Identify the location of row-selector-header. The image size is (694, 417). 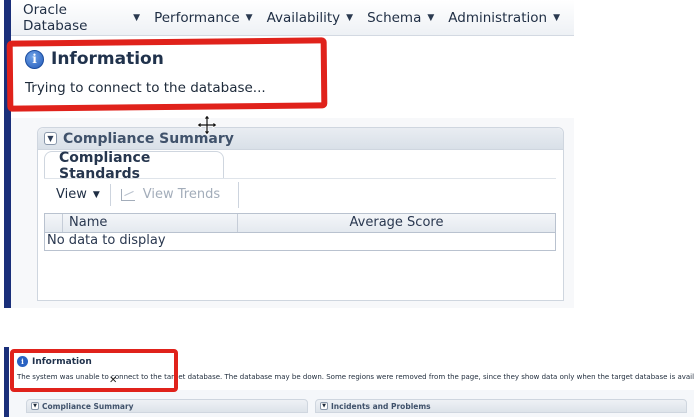
(54, 223).